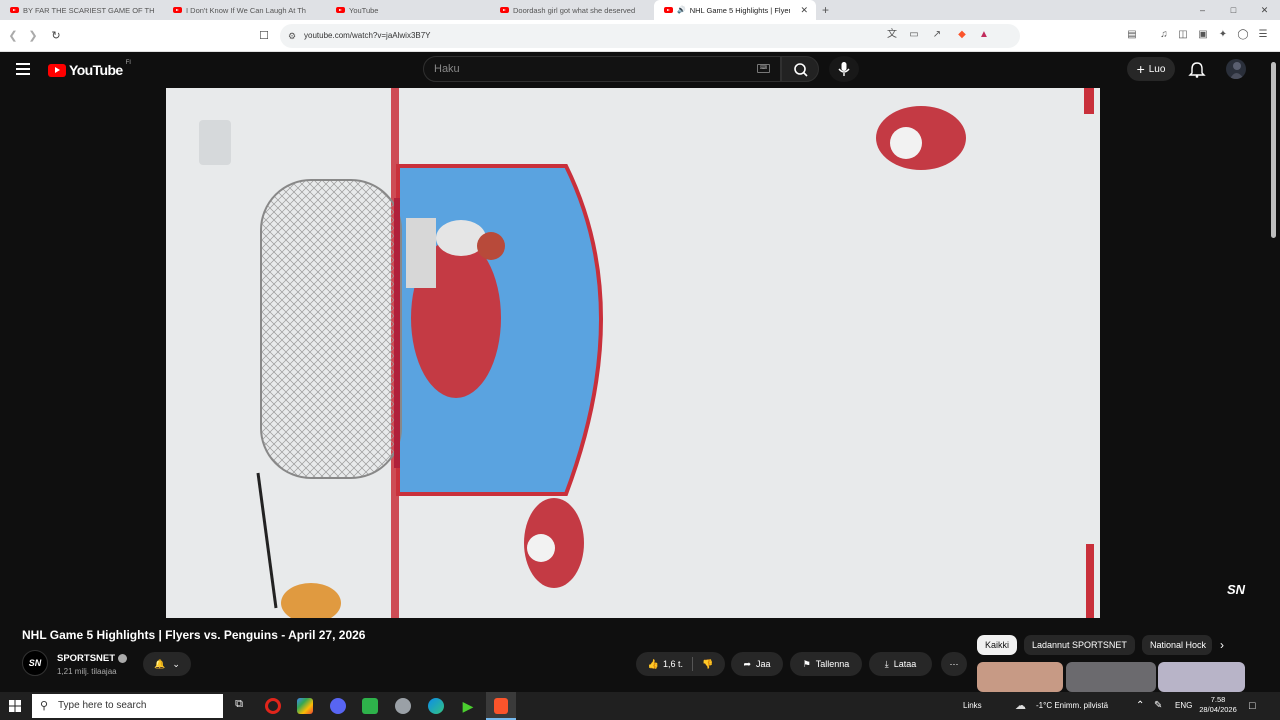 The image size is (1280, 720). Describe the element at coordinates (1140, 69) in the screenshot. I see `plus-icon: +` at that location.